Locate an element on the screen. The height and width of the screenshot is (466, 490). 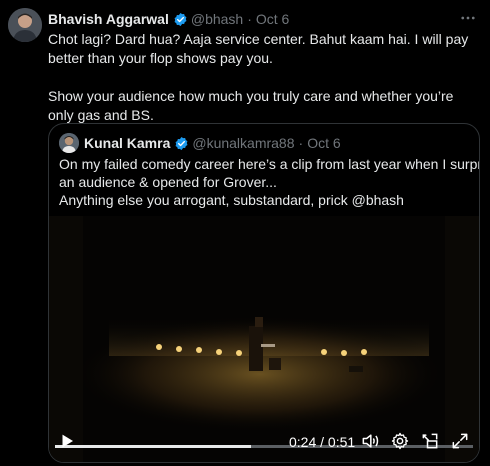
settings-icon is located at coordinates (400, 441).